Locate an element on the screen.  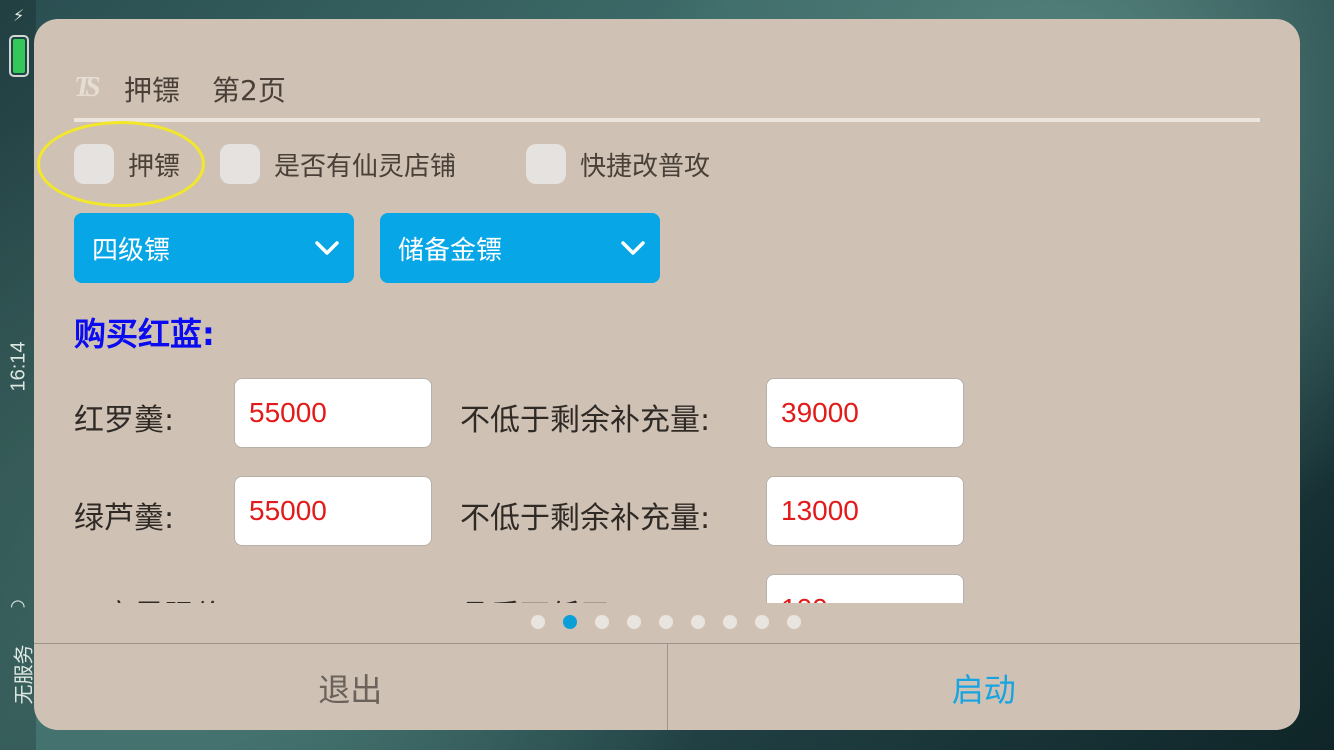
device-status-bar: ⚡ 16:14 ◠ 无服务 is located at coordinates (18, 375).